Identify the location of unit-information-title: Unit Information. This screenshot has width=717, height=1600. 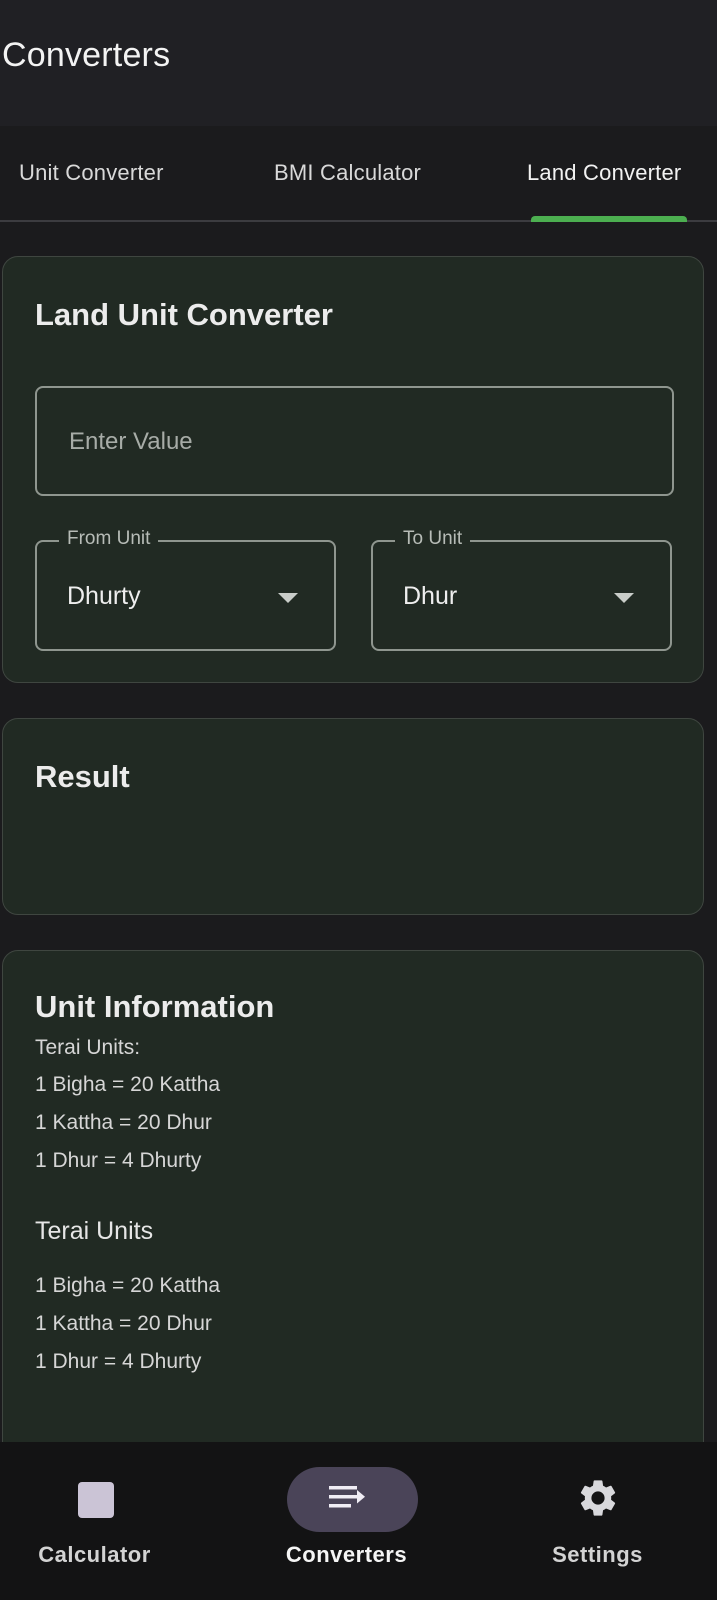
(155, 1006).